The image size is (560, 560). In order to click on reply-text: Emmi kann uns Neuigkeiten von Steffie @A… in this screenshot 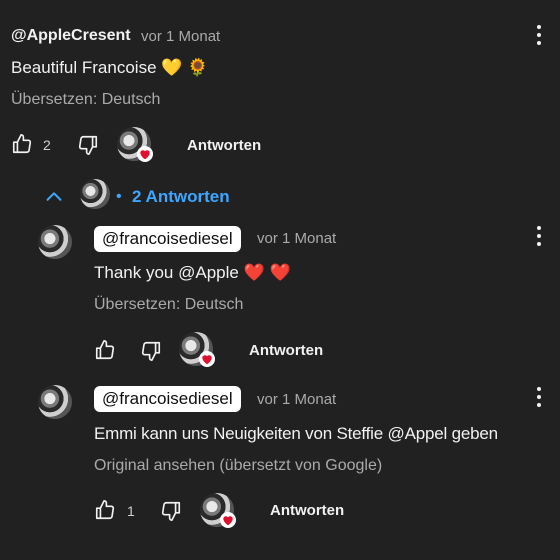, I will do `click(296, 433)`.